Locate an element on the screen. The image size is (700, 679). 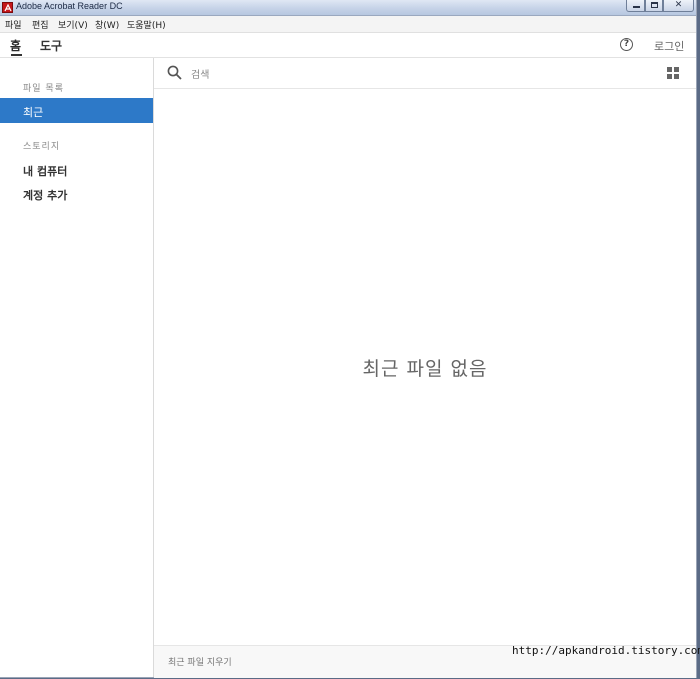
menu-help: 도움말(H) is located at coordinates (146, 24).